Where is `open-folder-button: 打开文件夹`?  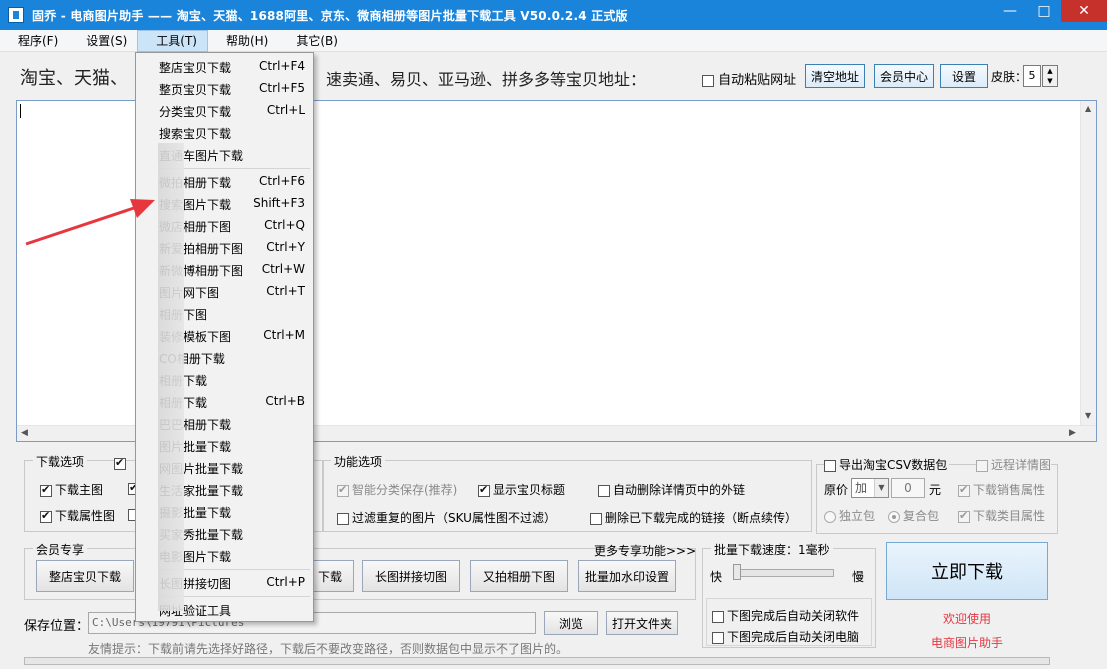 open-folder-button: 打开文件夹 is located at coordinates (642, 623).